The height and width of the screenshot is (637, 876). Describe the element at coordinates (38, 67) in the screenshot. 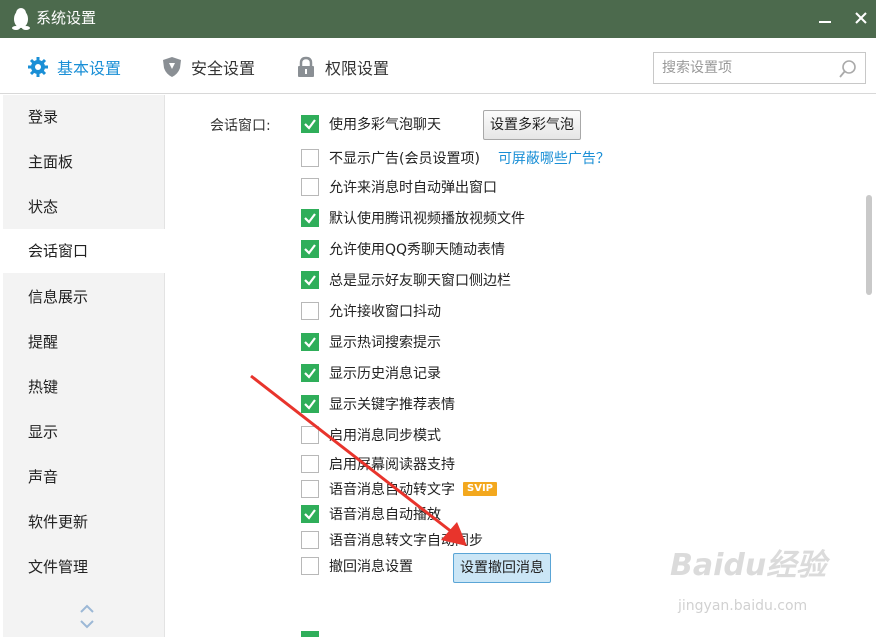

I see `gear-icon` at that location.